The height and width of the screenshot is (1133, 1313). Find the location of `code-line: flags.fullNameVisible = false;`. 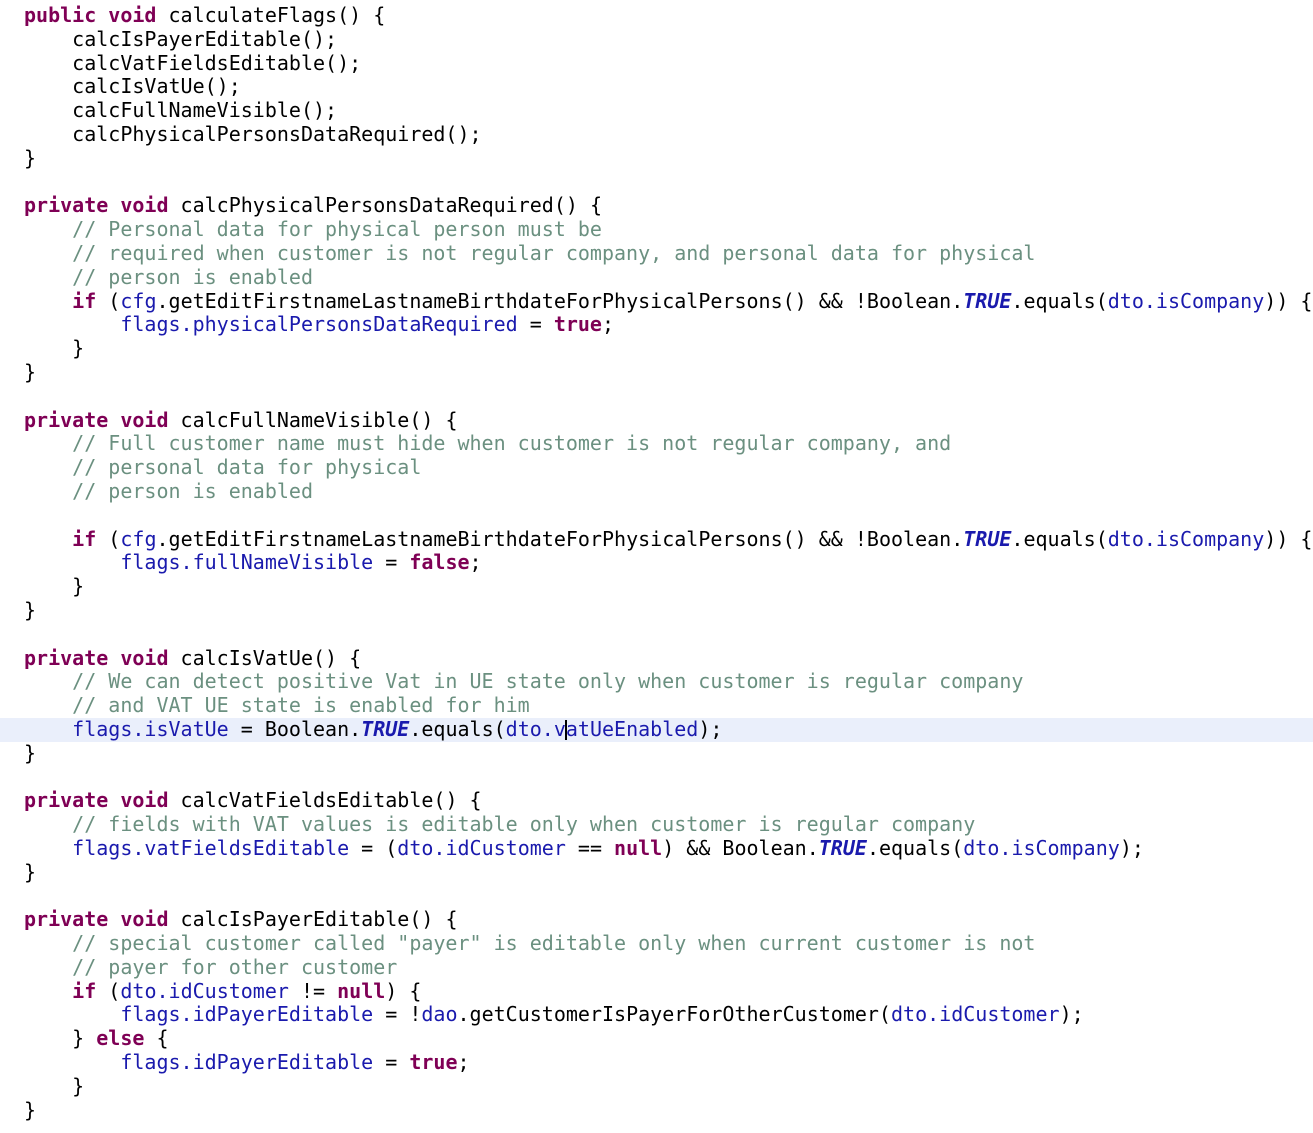

code-line: flags.fullNameVisible = false; is located at coordinates (656, 563).